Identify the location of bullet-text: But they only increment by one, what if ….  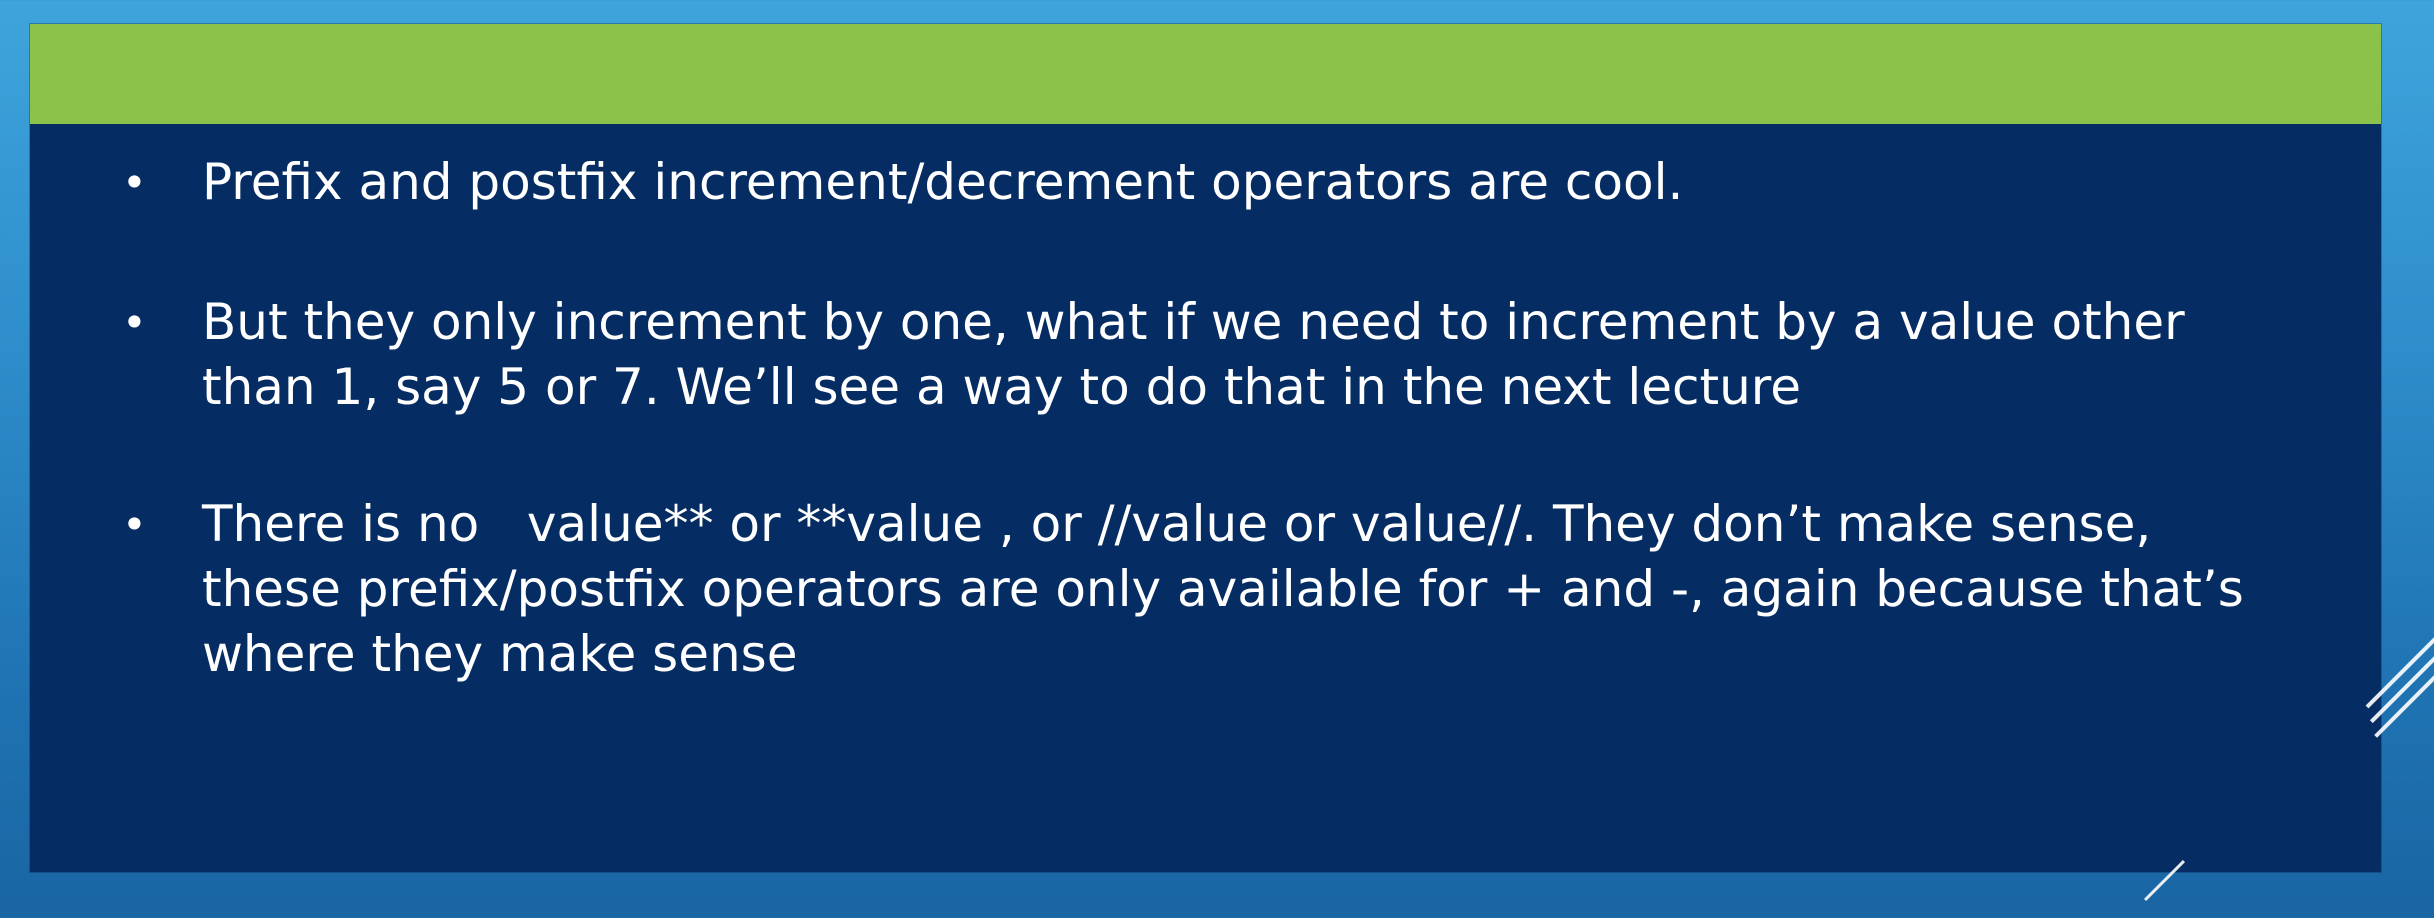
(1201, 354).